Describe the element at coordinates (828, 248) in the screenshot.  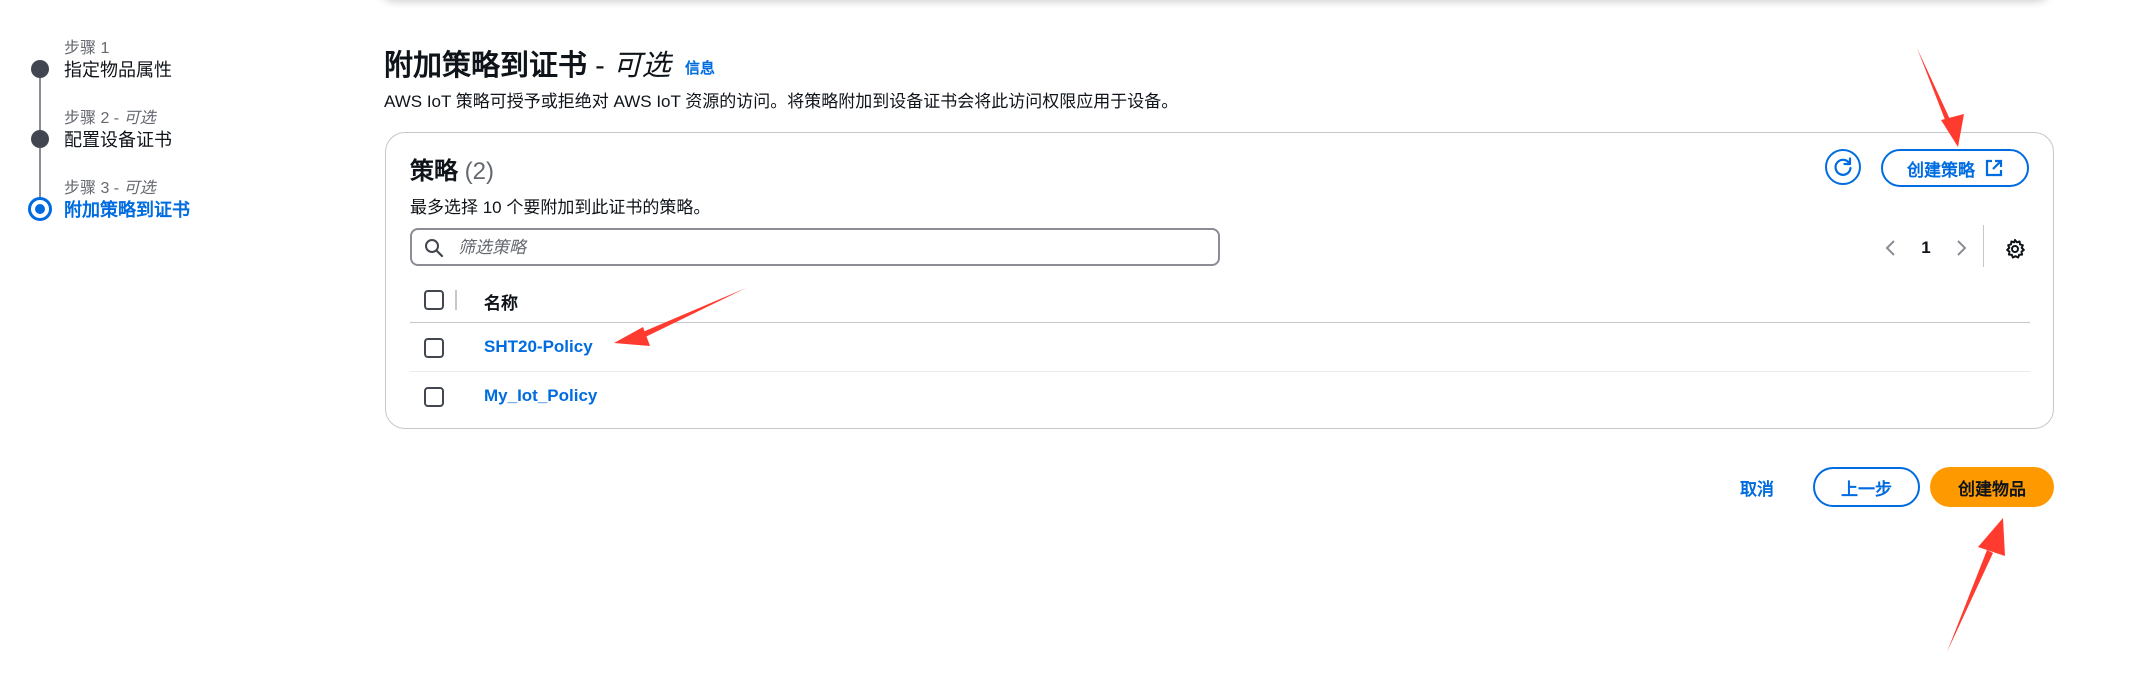
I see `filter-policies-input` at that location.